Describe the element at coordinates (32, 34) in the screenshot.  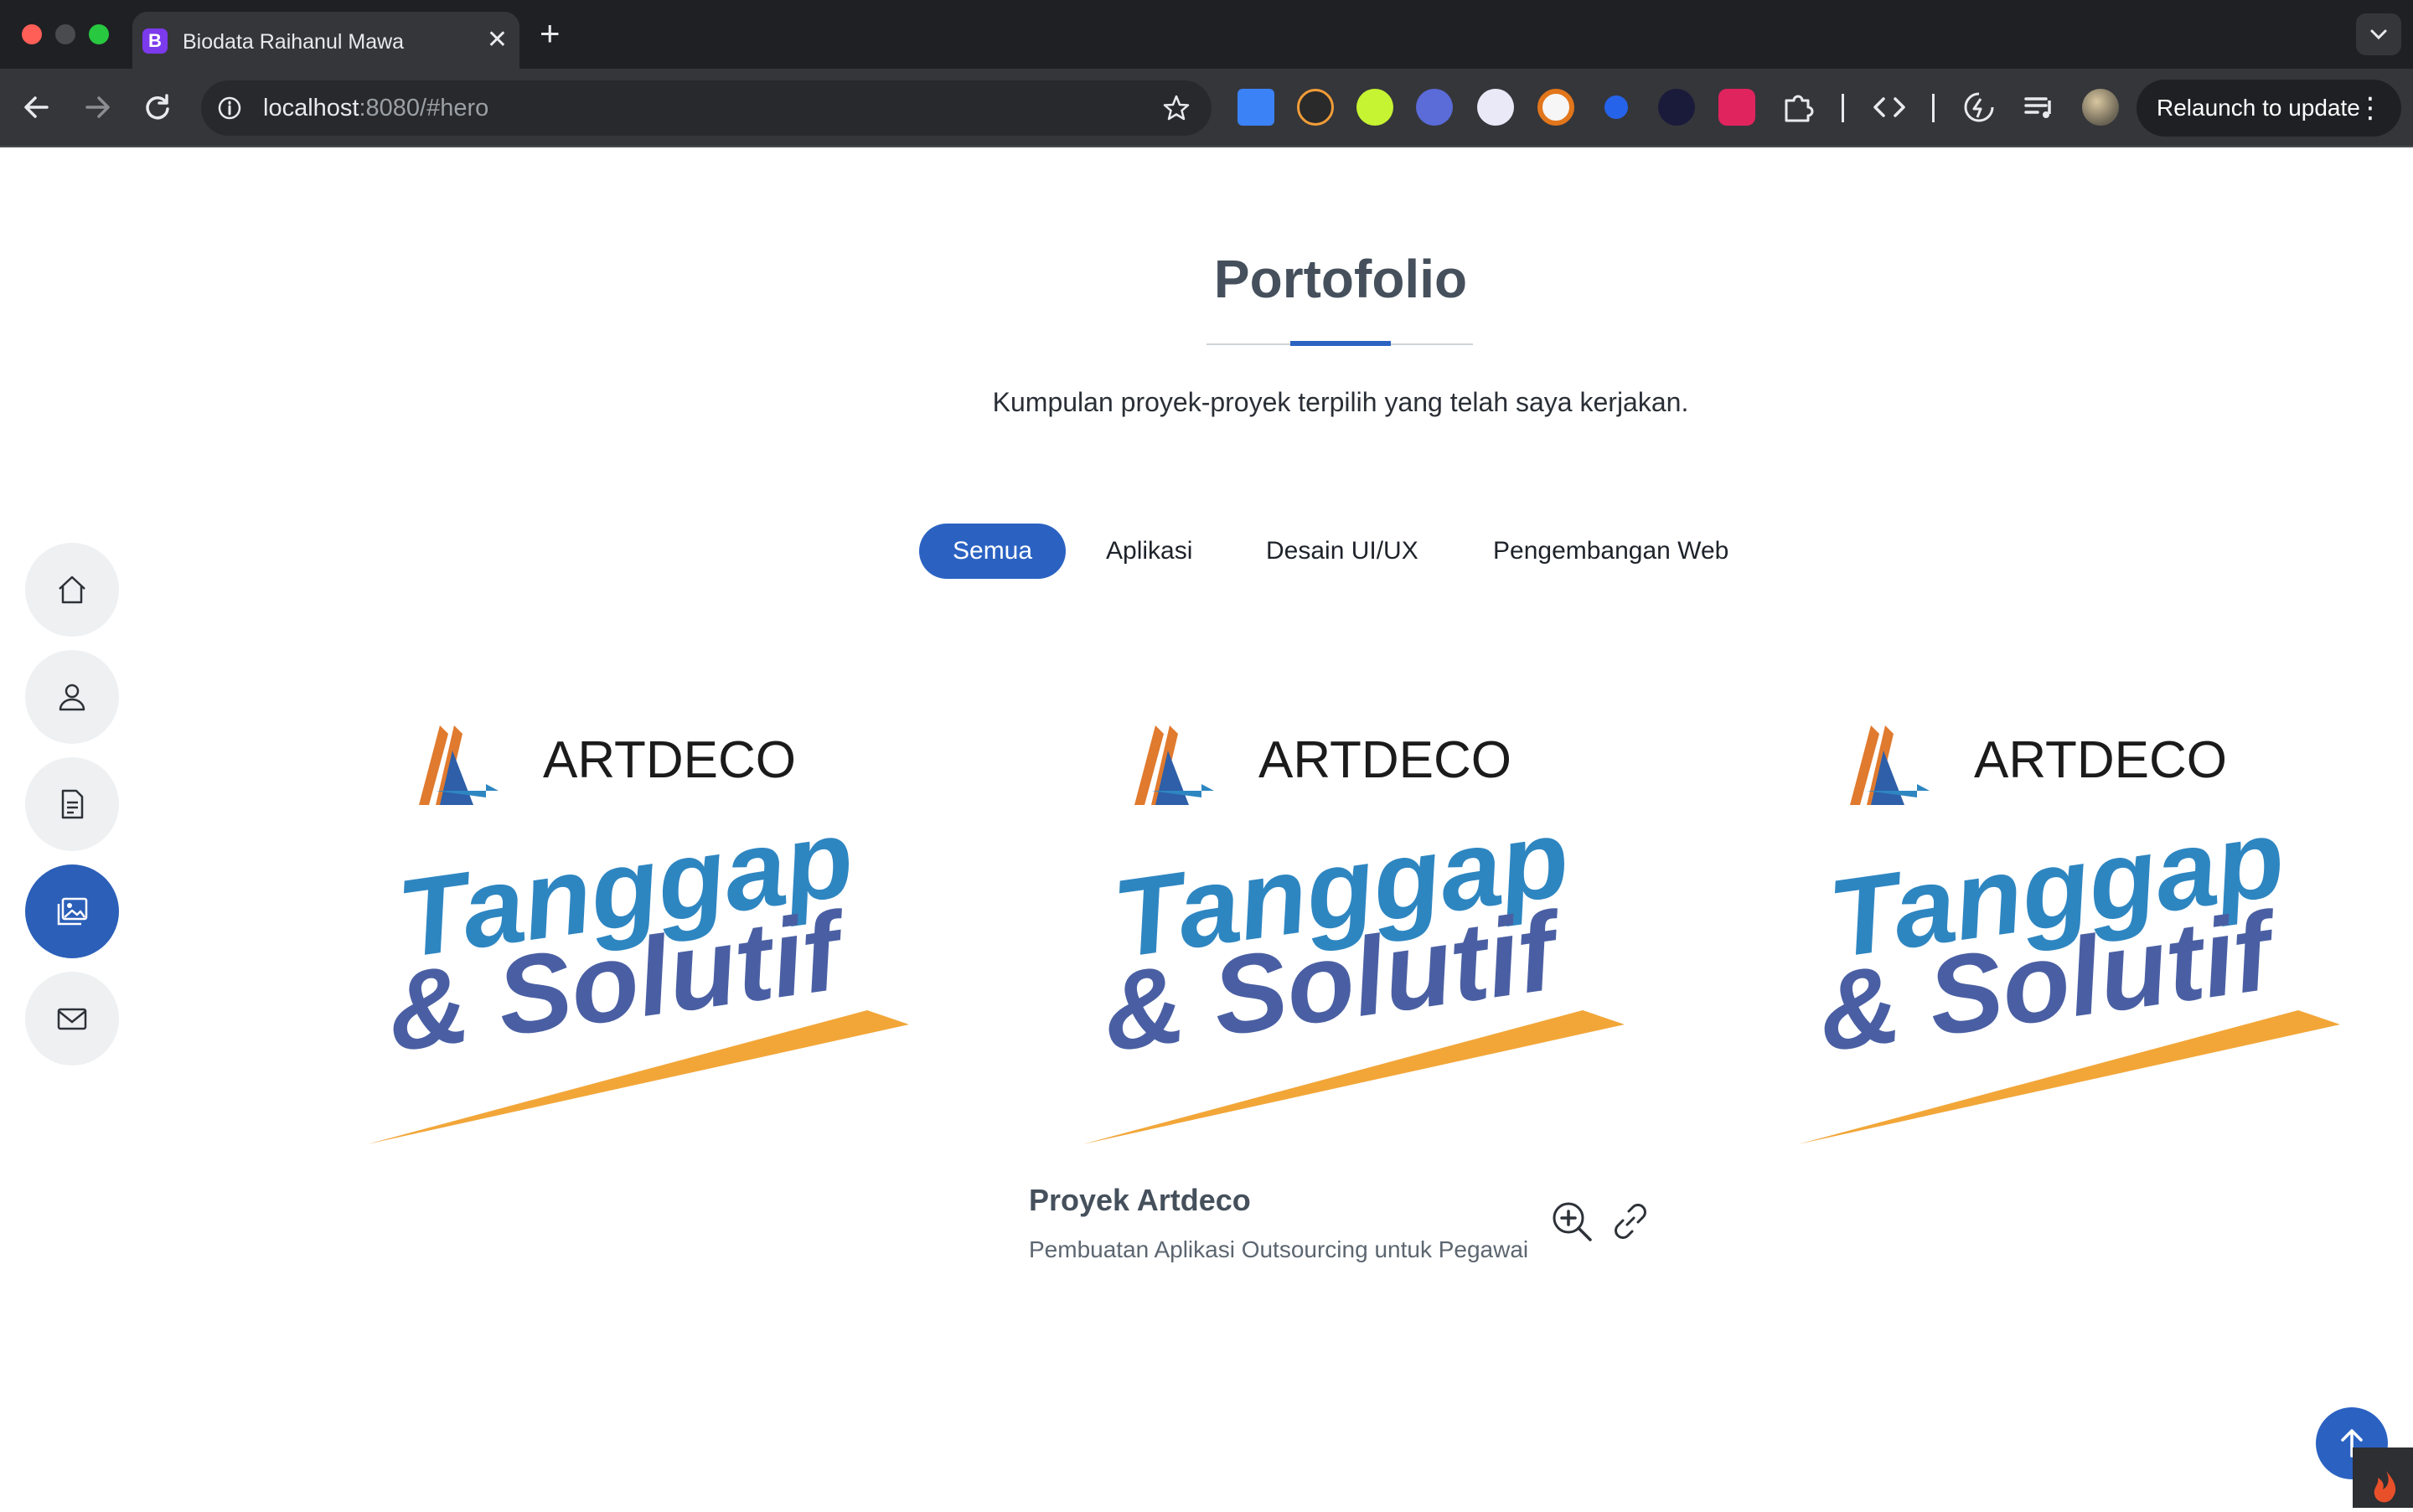
I see `close-window-button` at that location.